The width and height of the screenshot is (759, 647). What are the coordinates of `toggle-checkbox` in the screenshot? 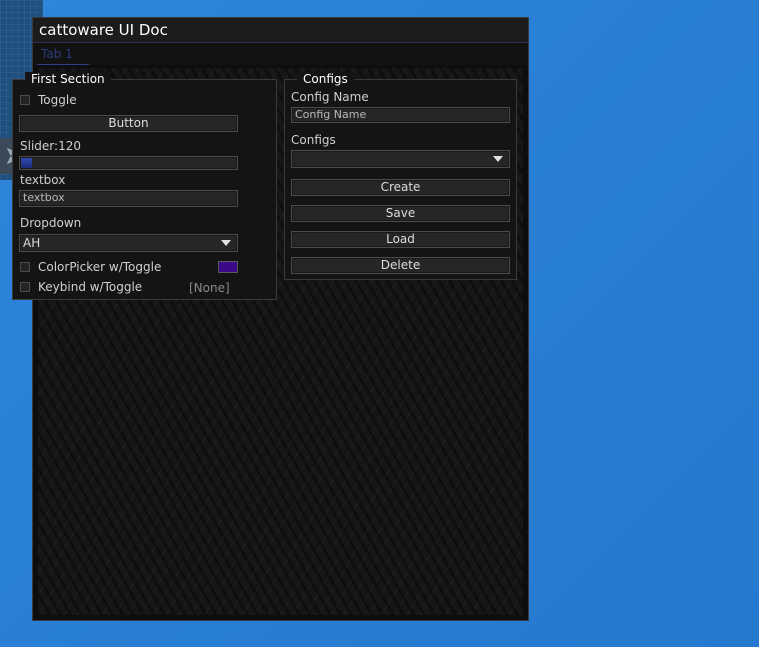 It's located at (25, 100).